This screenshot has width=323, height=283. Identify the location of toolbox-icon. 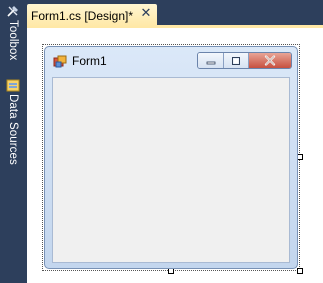
(12, 11).